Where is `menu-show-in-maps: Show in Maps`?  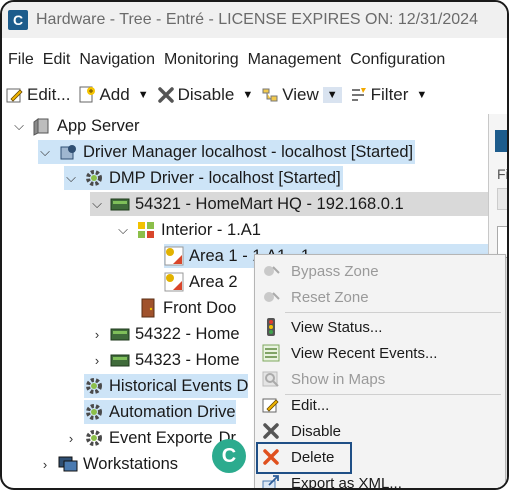 menu-show-in-maps: Show in Maps is located at coordinates (320, 379).